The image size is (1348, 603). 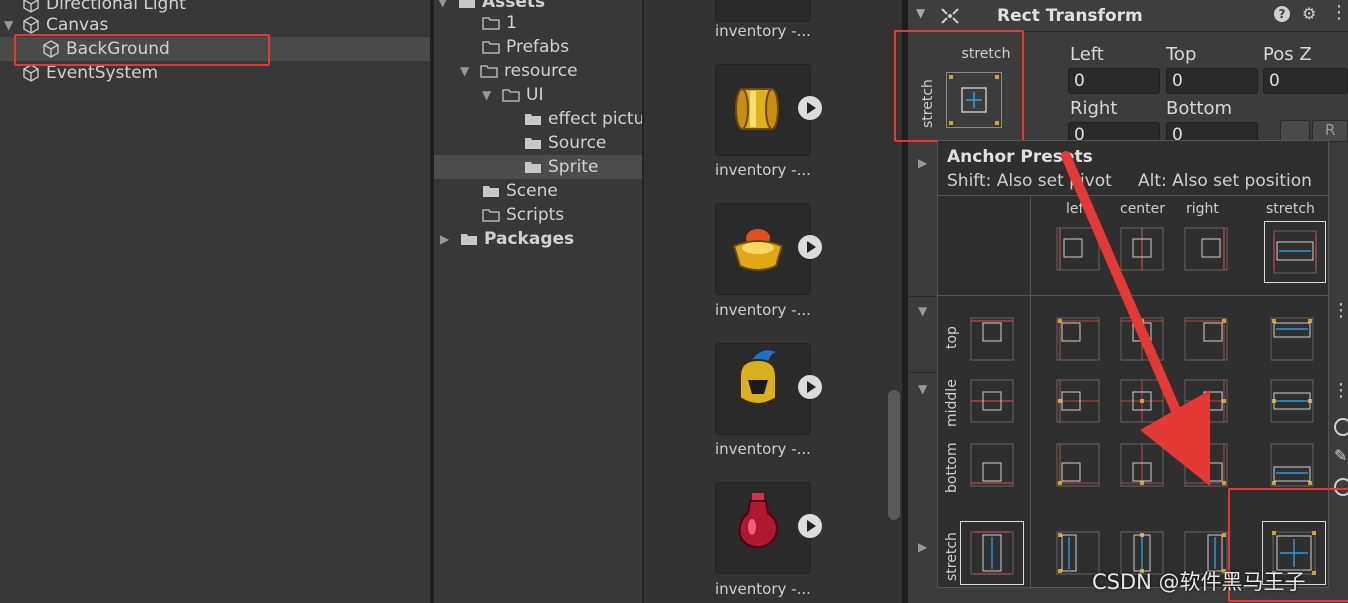 I want to click on preset-vertical-stretch-icon, so click(x=992, y=553).